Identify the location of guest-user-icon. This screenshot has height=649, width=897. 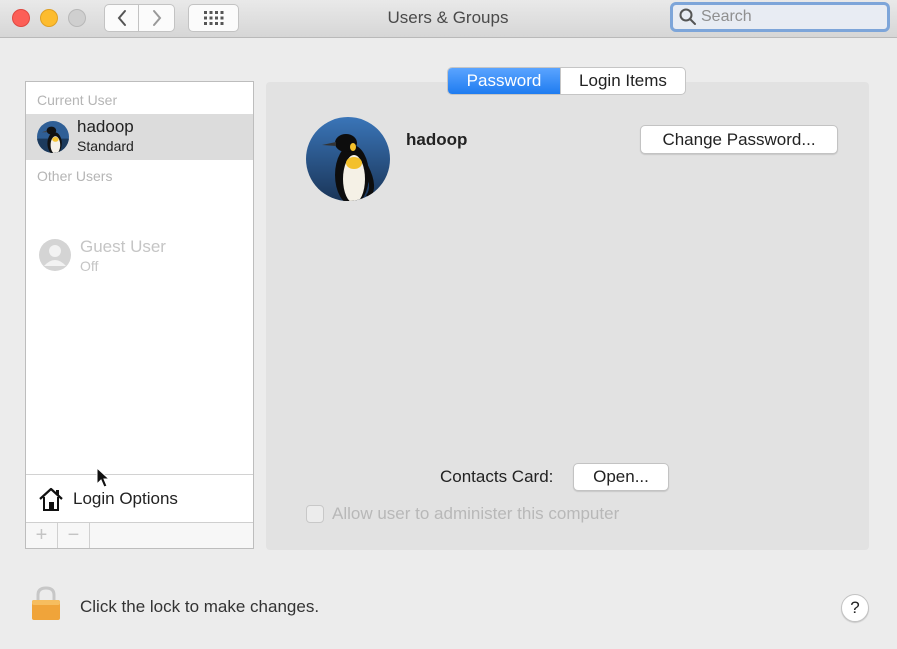
(55, 255).